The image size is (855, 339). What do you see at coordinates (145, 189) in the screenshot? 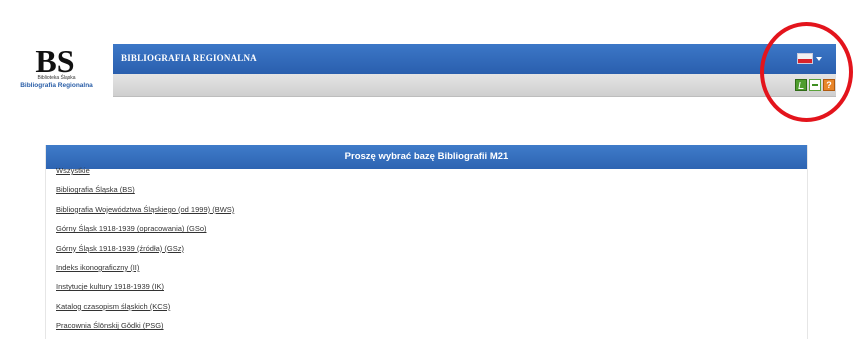
I see `database-link-bs: Bibliografia Śląska (BS)` at bounding box center [145, 189].